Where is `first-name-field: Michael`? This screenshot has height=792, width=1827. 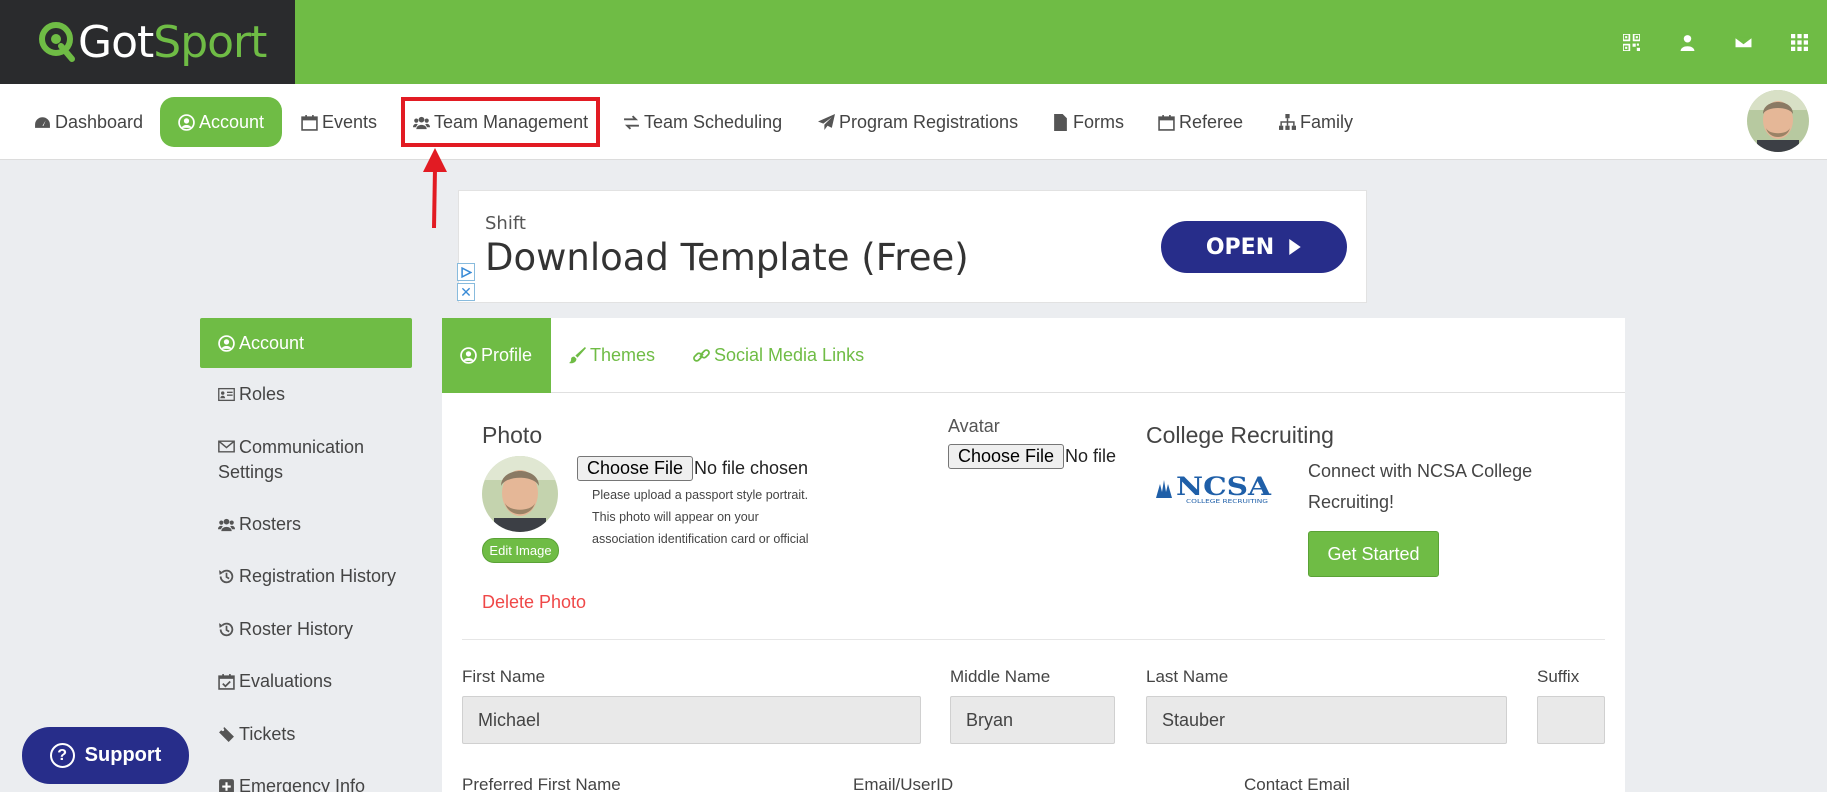 first-name-field: Michael is located at coordinates (691, 720).